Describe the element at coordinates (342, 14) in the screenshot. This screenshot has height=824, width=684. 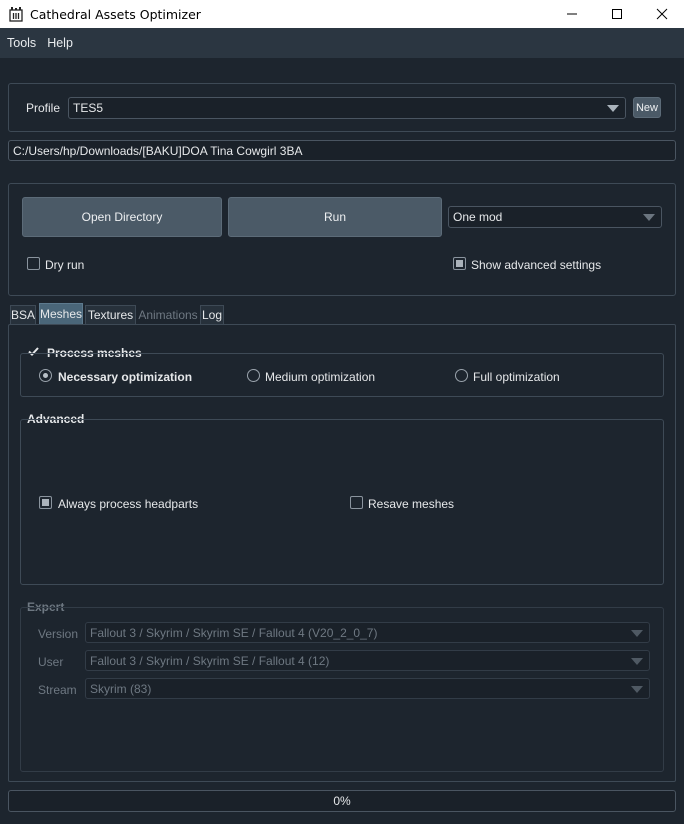
I see `title-bar: Cathedral Assets Optimizer` at that location.